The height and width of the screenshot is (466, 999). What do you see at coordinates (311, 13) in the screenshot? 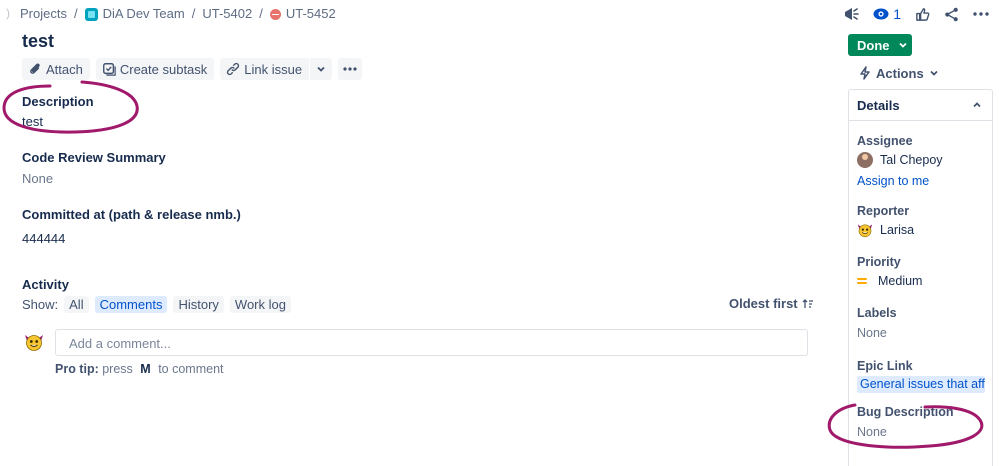
I see `breadcrumb-issue-key: UT-5452` at bounding box center [311, 13].